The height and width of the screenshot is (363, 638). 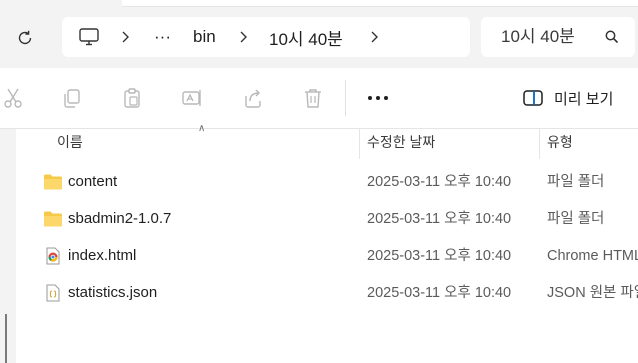 I want to click on file-type: Chrome HTML Document, so click(x=592, y=256).